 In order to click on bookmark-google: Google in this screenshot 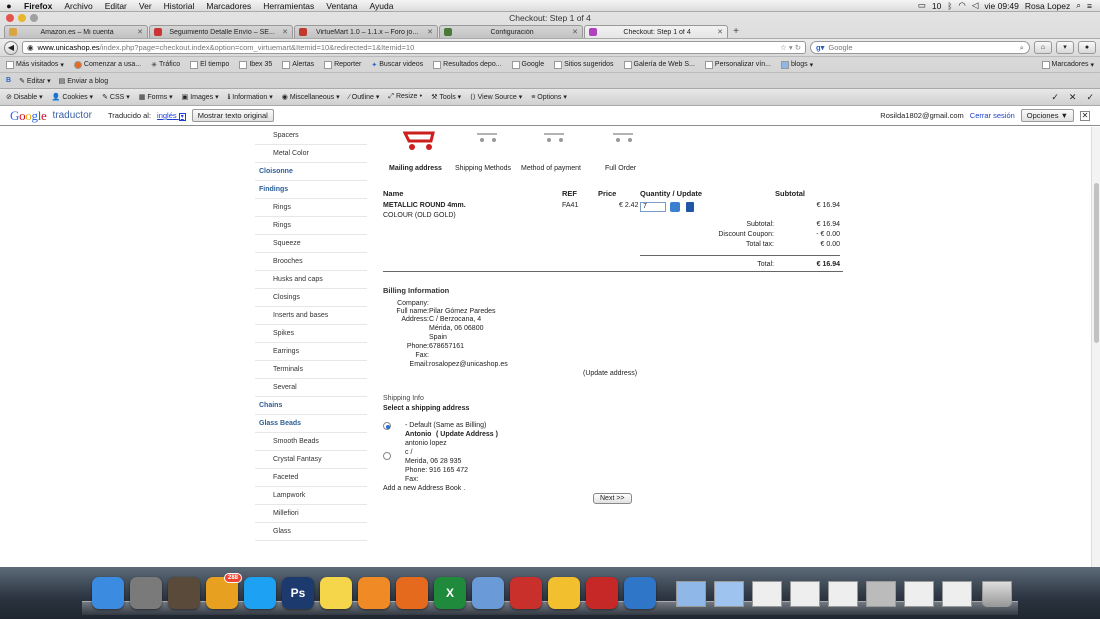, I will do `click(527, 64)`.